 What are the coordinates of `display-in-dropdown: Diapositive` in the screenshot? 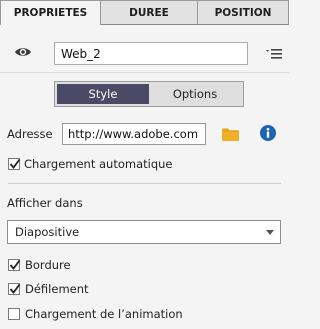 It's located at (144, 232).